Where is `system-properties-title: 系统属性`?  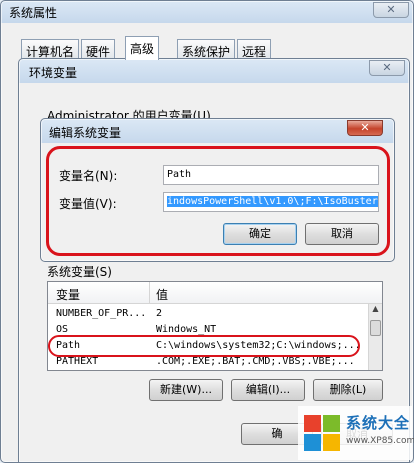
system-properties-title: 系统属性 is located at coordinates (33, 13).